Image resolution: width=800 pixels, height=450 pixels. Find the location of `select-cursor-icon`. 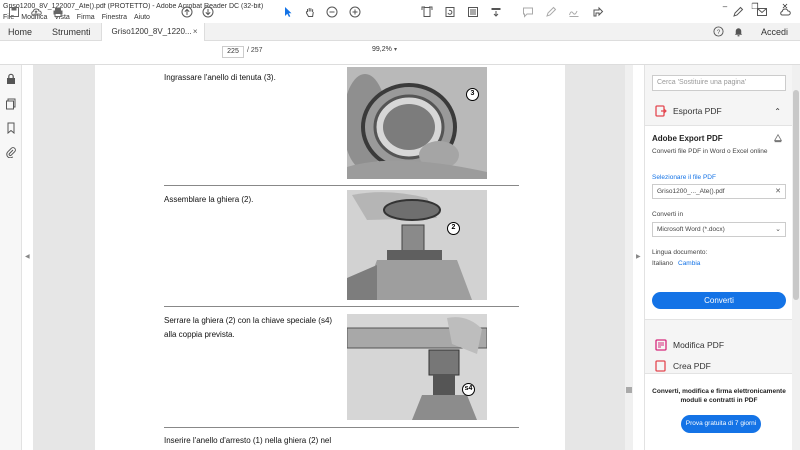

select-cursor-icon is located at coordinates (288, 12).